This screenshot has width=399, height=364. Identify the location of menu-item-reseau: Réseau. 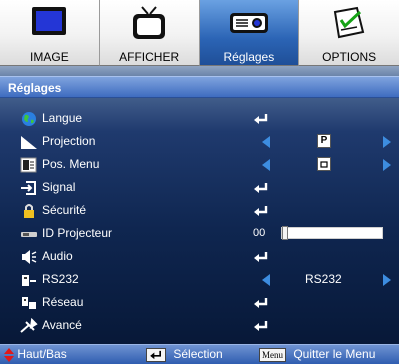
(199, 303).